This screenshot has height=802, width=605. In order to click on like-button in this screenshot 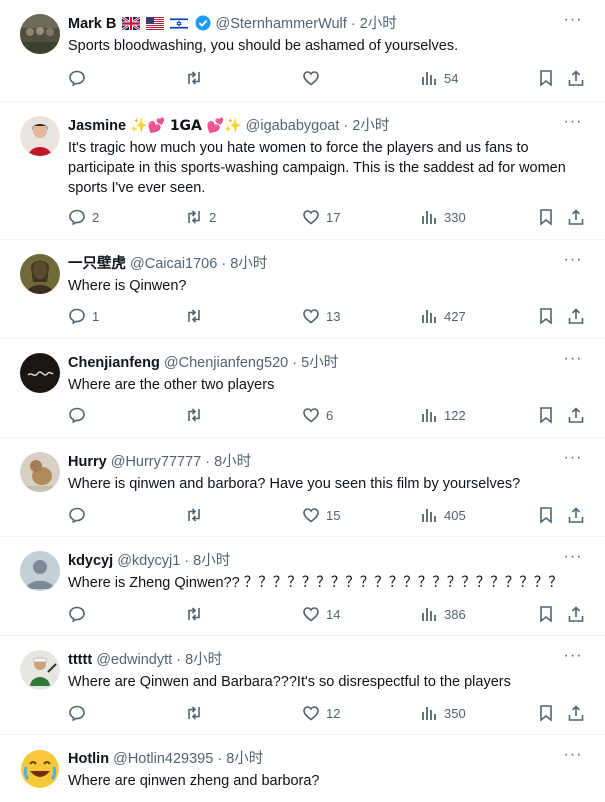, I will do `click(314, 78)`.